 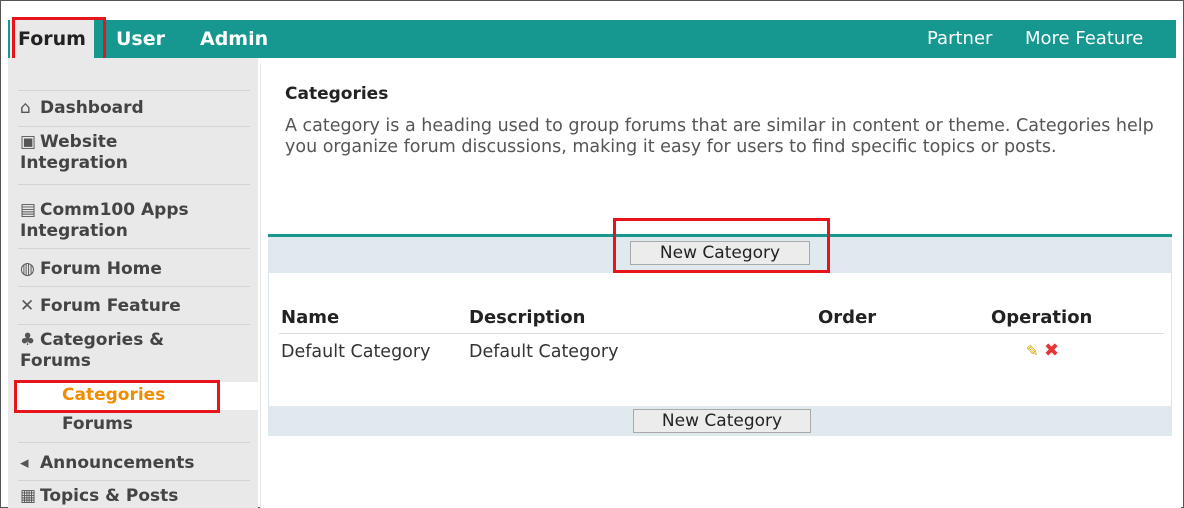 What do you see at coordinates (721, 333) in the screenshot?
I see `table-header-divider` at bounding box center [721, 333].